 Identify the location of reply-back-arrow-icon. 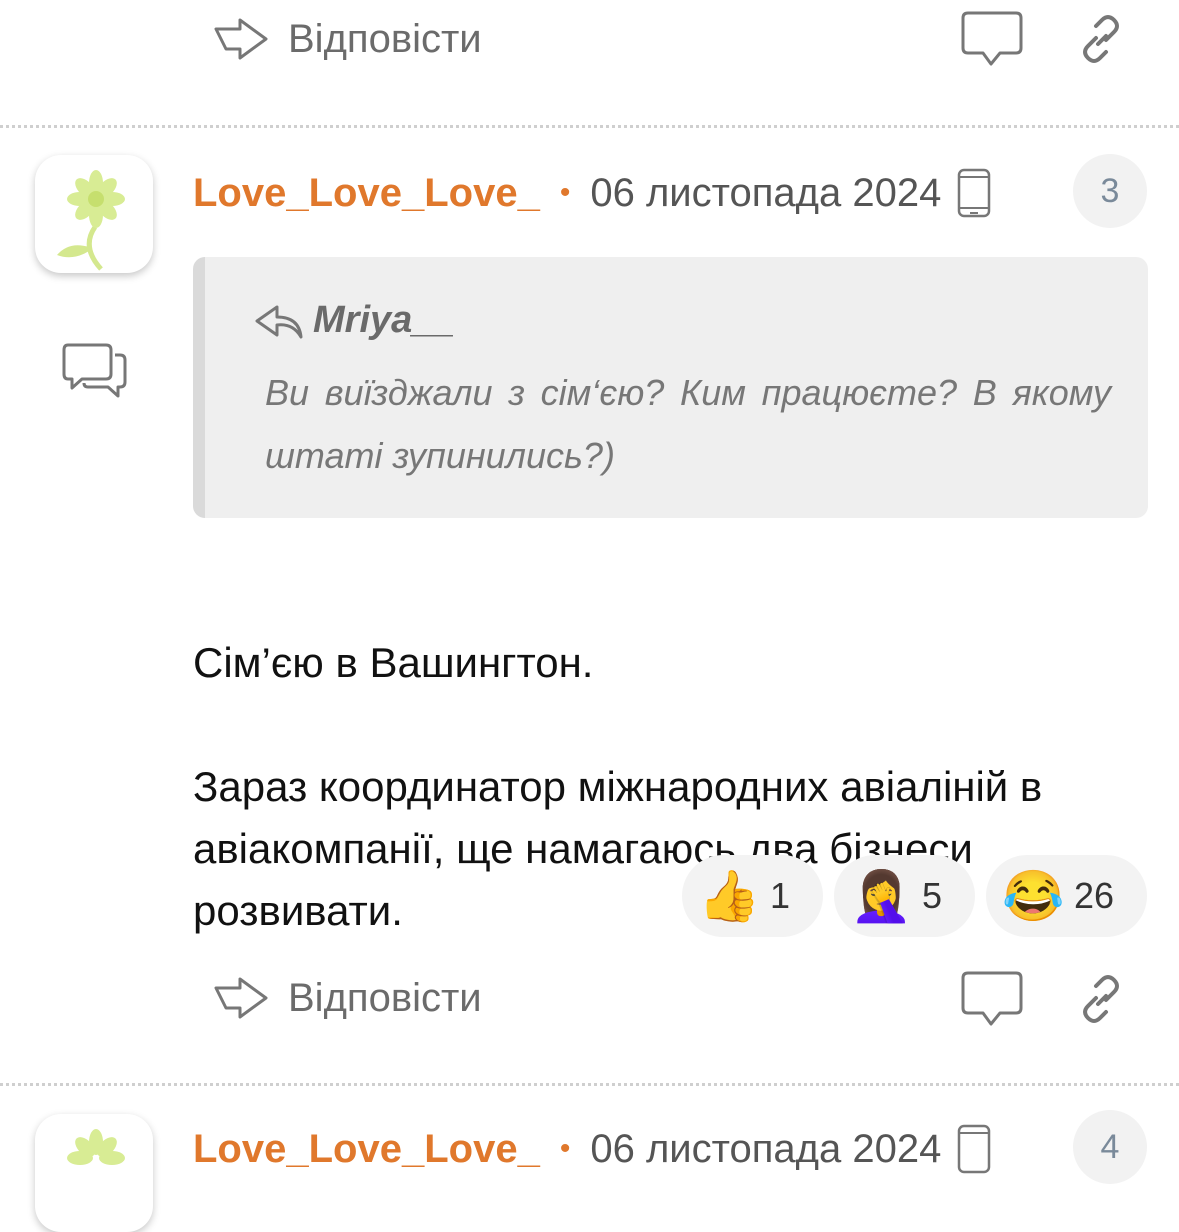
(279, 321).